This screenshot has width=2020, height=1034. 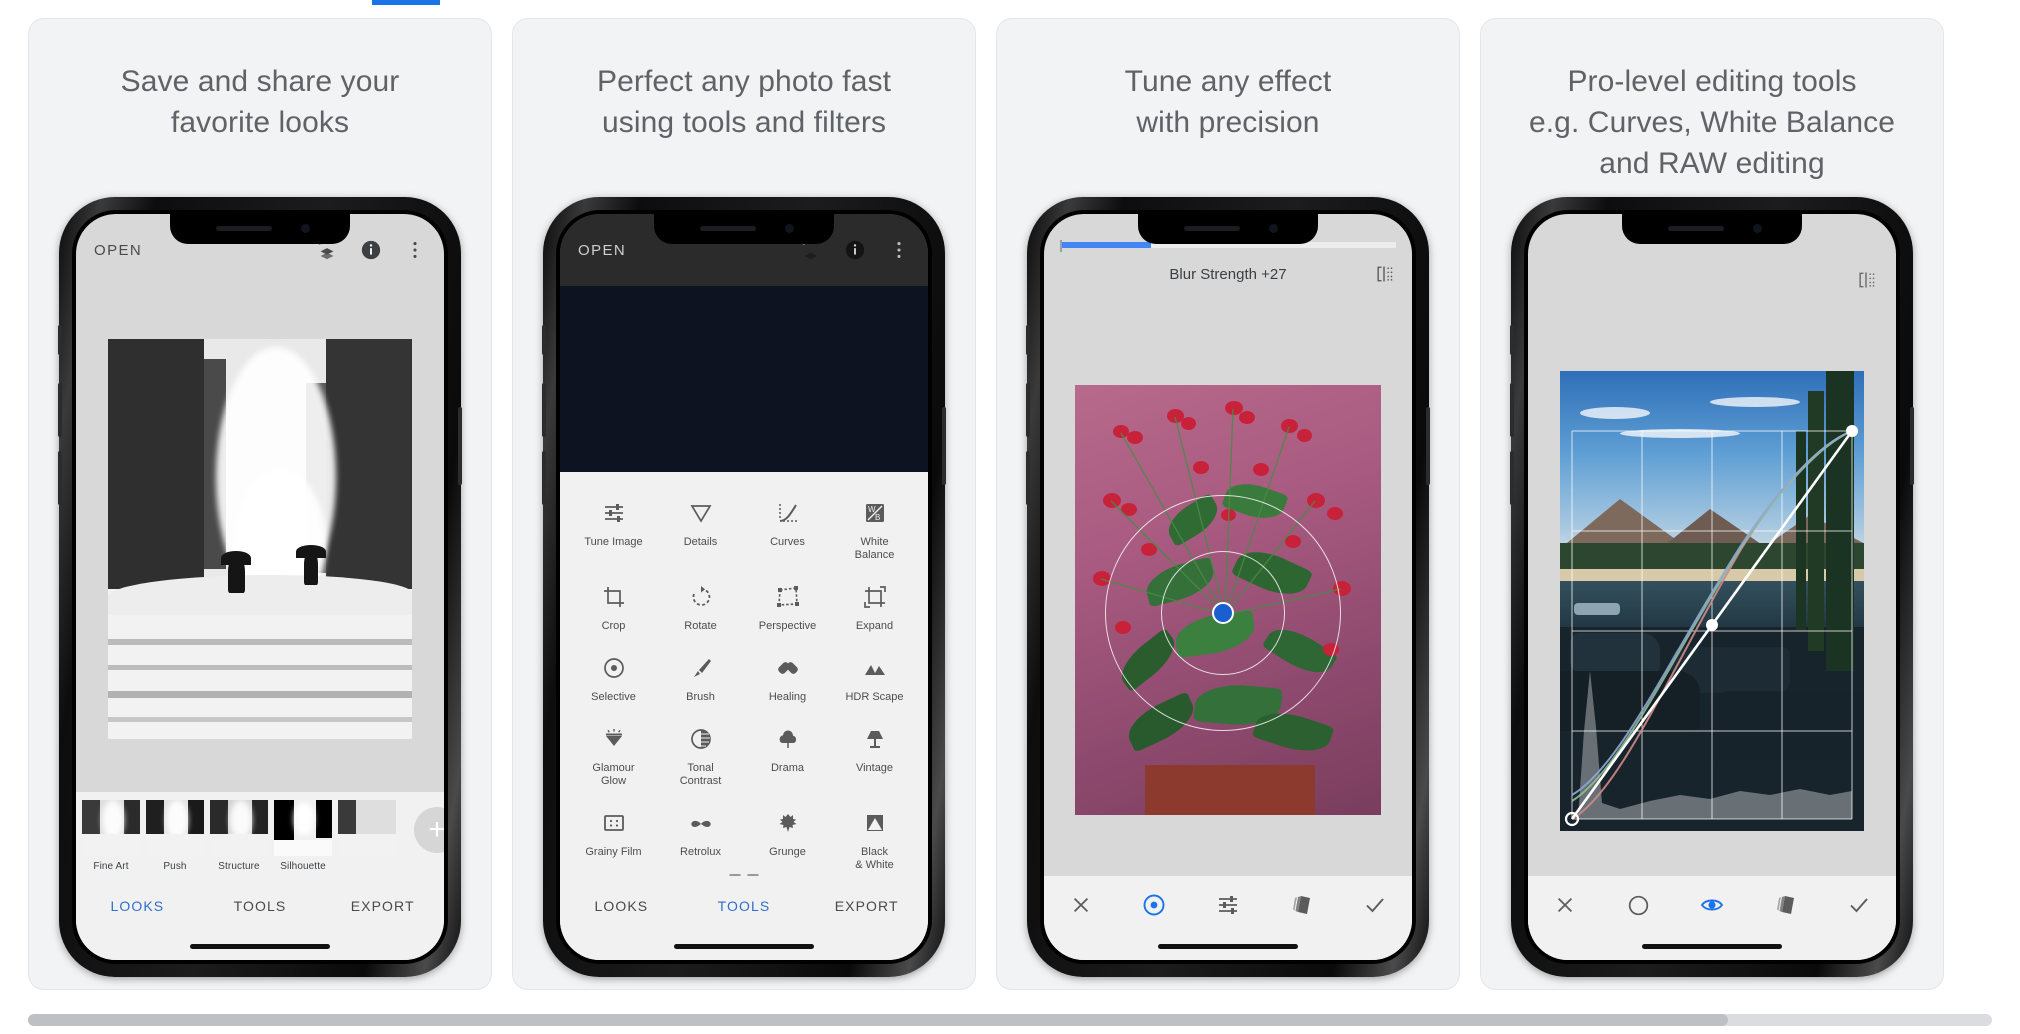 I want to click on channel-circle-icon, so click(x=1638, y=905).